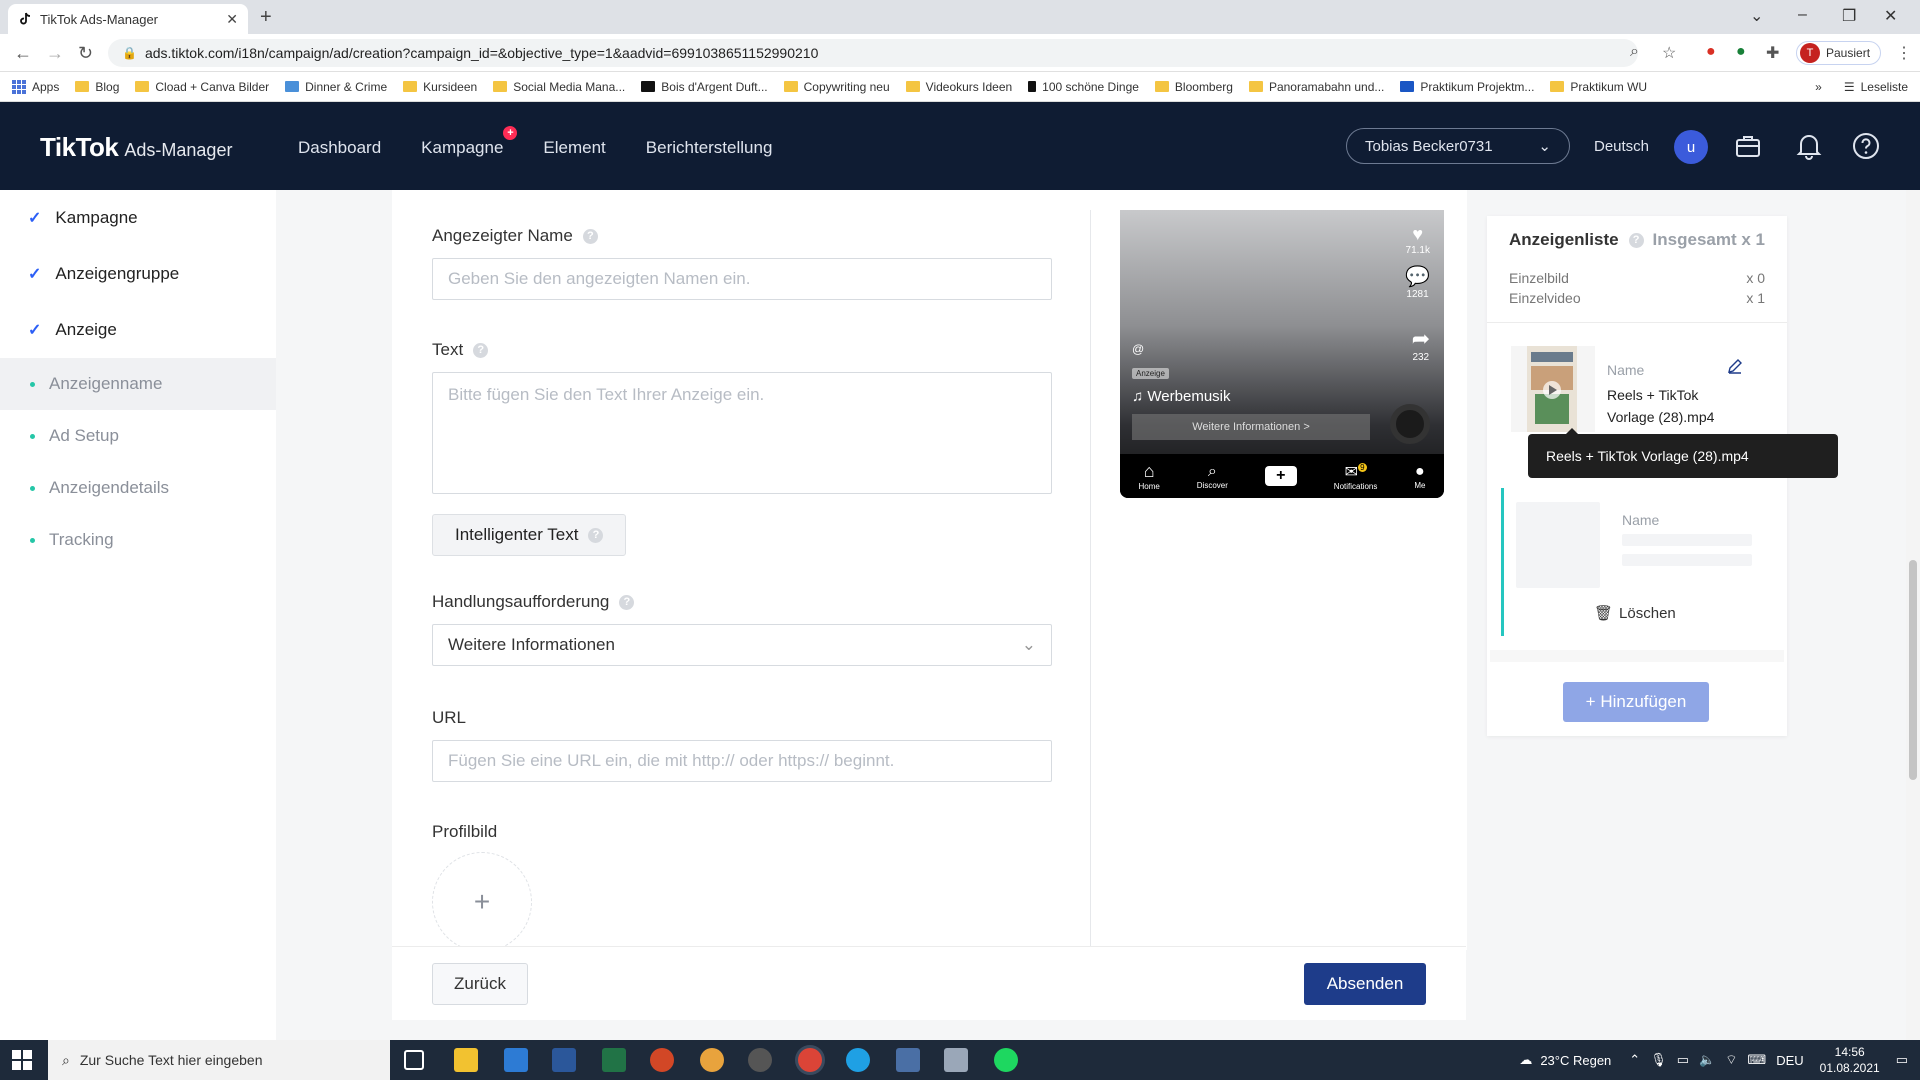 This screenshot has height=1080, width=1920. I want to click on clock: 14:56 01.08.2021, so click(1850, 1060).